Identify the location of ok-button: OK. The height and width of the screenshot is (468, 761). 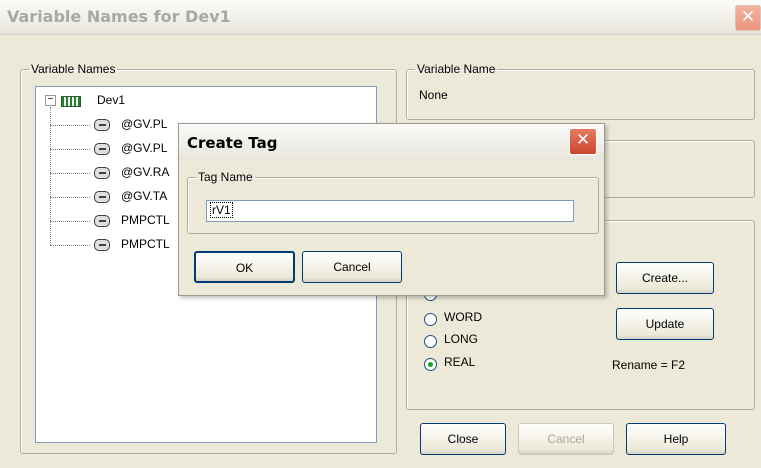
(244, 267).